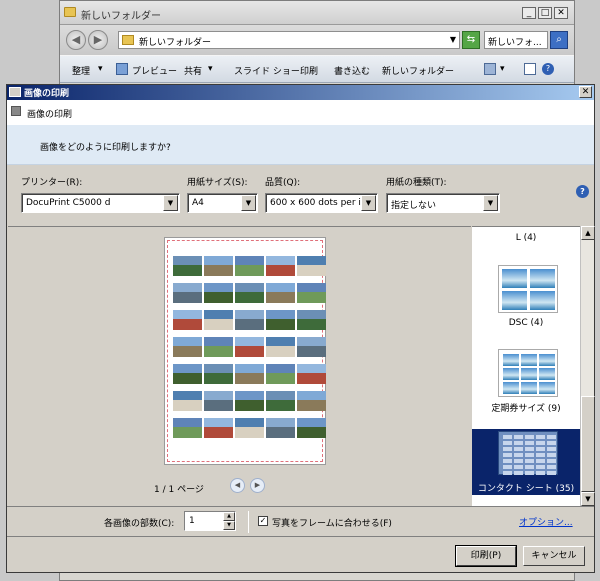 The image size is (600, 581). Describe the element at coordinates (526, 489) in the screenshot. I see `layout-label: コンタクト シート (35)` at that location.